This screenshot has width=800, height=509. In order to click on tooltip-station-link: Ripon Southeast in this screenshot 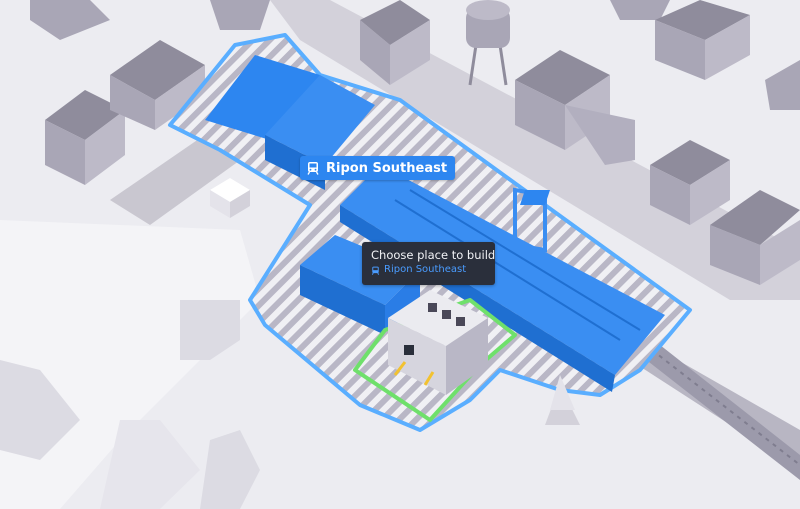, I will do `click(428, 270)`.